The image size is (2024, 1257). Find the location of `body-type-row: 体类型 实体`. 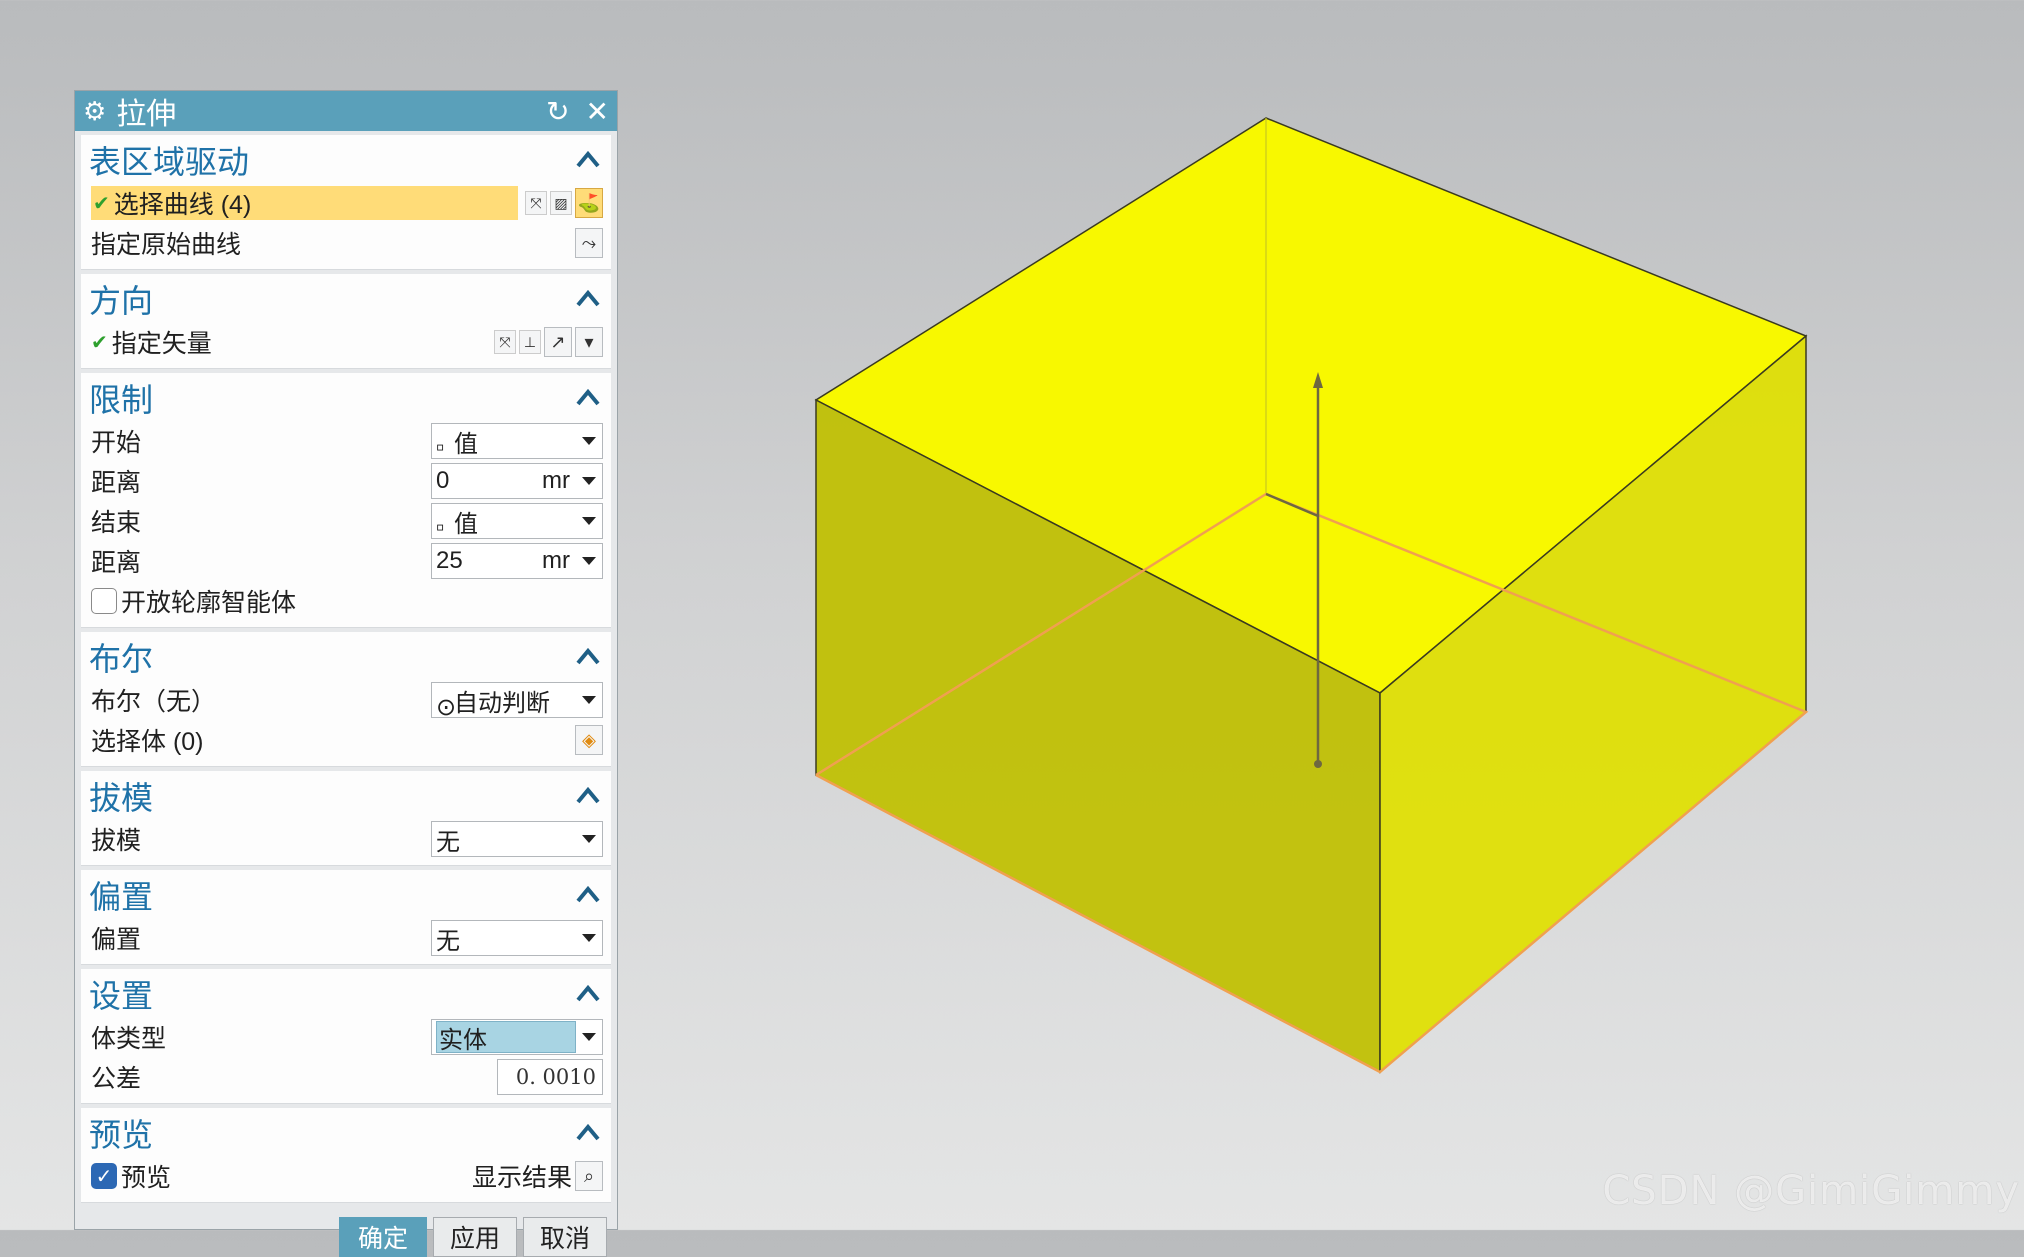

body-type-row: 体类型 实体 is located at coordinates (346, 1037).